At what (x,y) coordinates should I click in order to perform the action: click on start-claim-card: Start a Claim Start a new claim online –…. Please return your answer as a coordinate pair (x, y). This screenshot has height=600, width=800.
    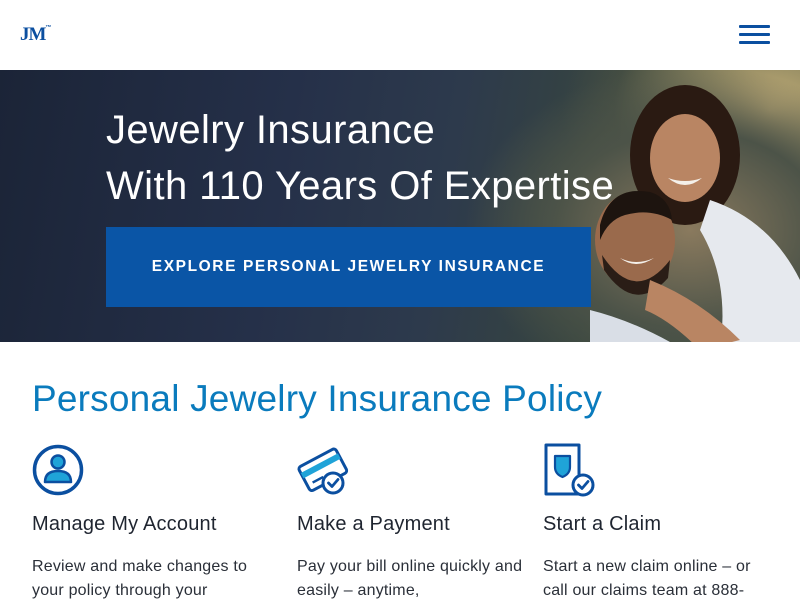
    Looking at the image, I should click on (663, 520).